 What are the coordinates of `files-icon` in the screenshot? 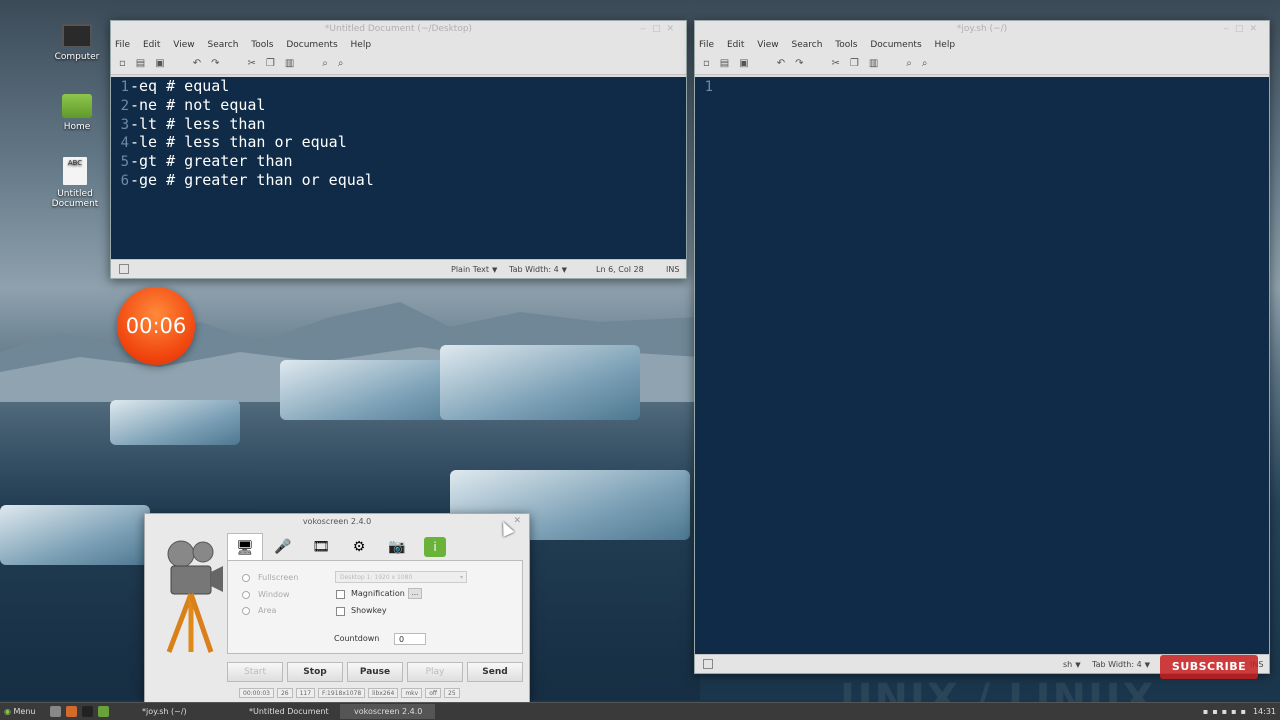 It's located at (103, 711).